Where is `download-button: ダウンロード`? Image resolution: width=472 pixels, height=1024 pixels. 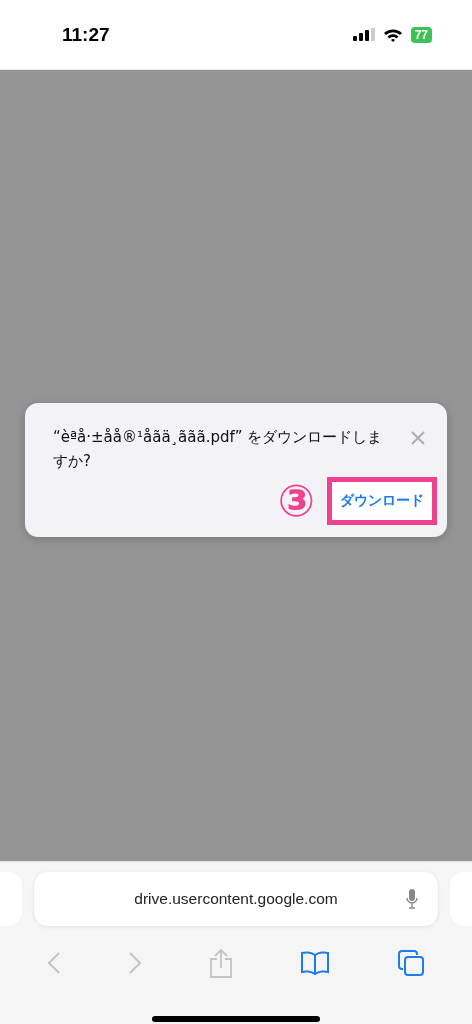 download-button: ダウンロード is located at coordinates (382, 501).